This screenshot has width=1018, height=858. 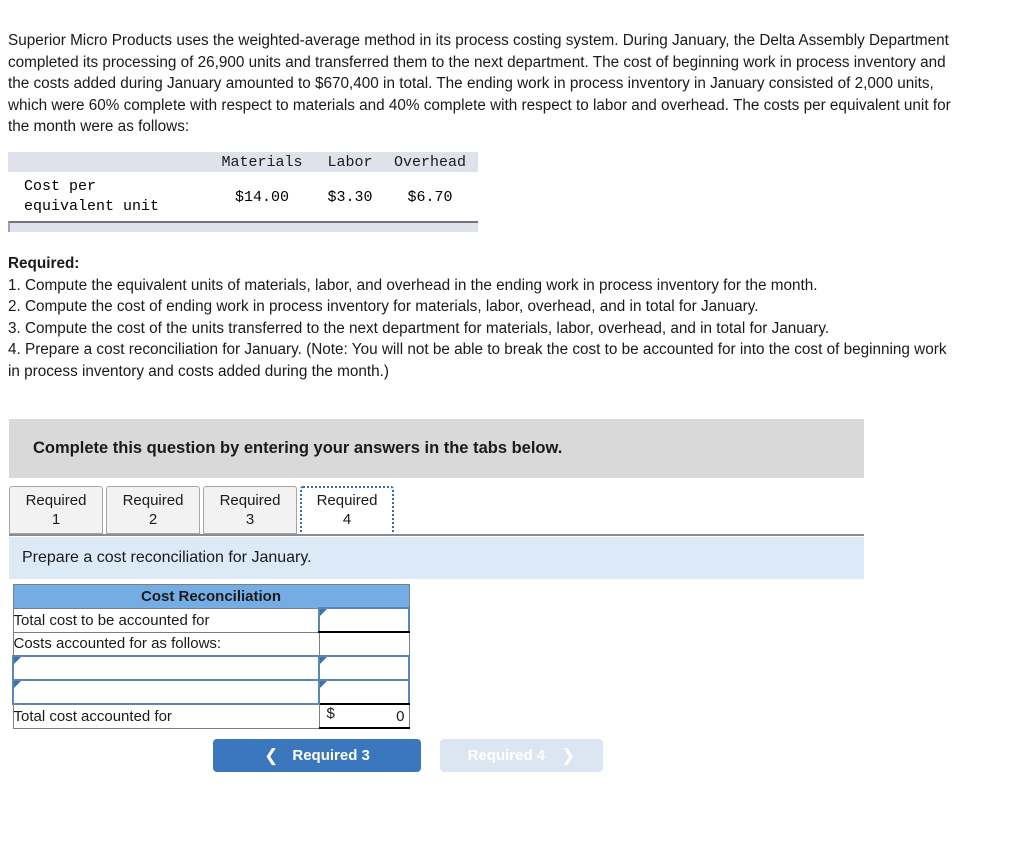 I want to click on tab-required-3: Required 3, so click(x=250, y=510).